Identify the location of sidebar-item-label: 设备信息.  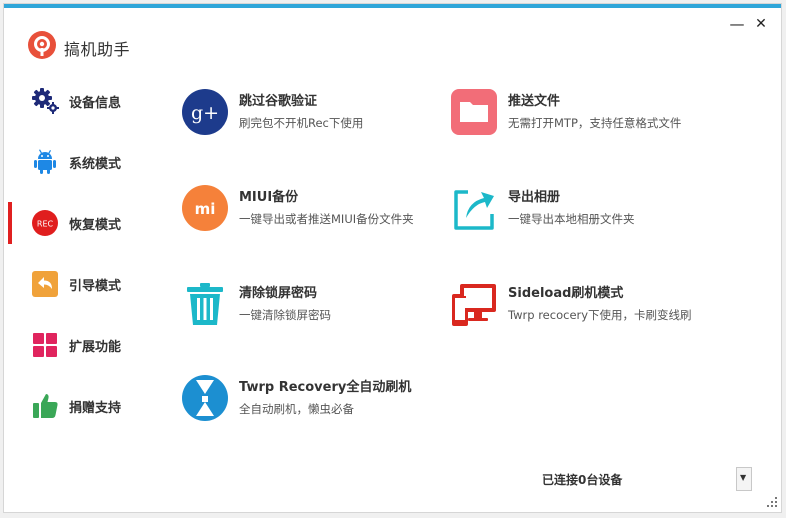
(95, 103).